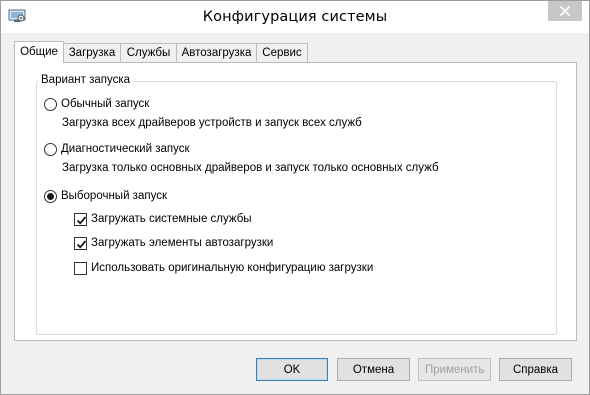 Image resolution: width=590 pixels, height=395 pixels. What do you see at coordinates (114, 196) in the screenshot?
I see `radio-selective-label: Выборочный запуск` at bounding box center [114, 196].